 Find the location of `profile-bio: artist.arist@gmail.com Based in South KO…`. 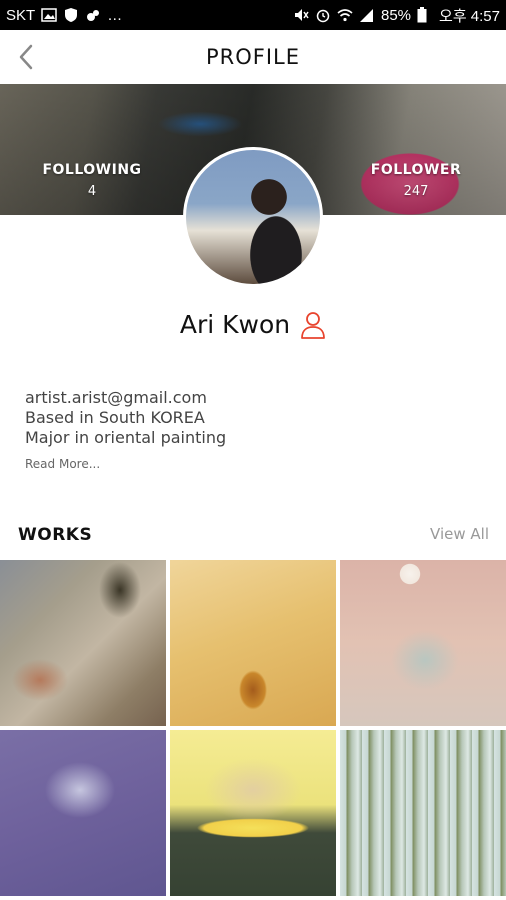

profile-bio: artist.arist@gmail.com Based in South KO… is located at coordinates (255, 418).